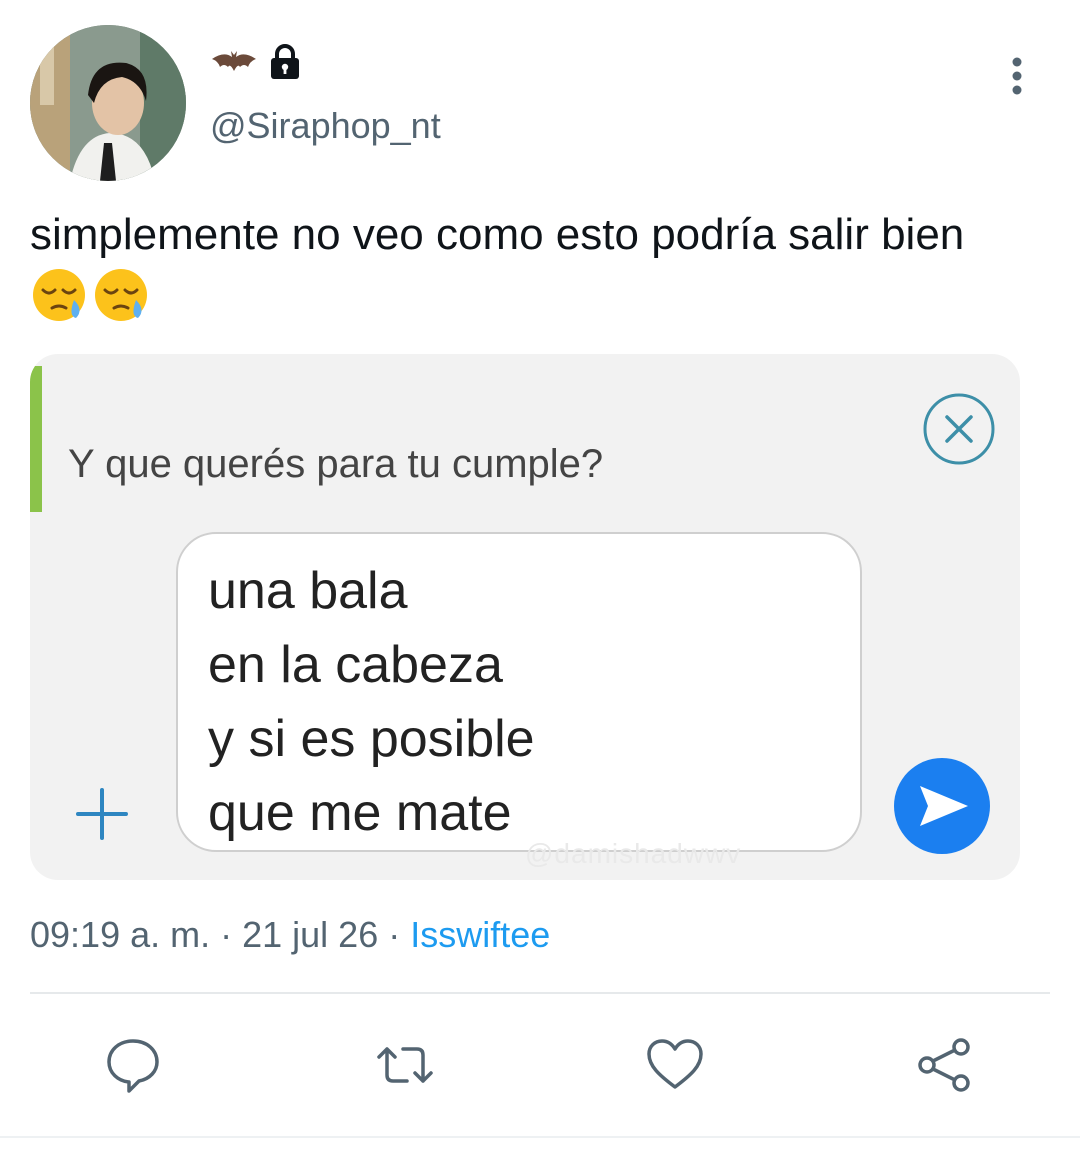 The image size is (1080, 1156). I want to click on tweet-meta: 09:19 a. m. · 21 jul 26 · Isswiftee, so click(290, 935).